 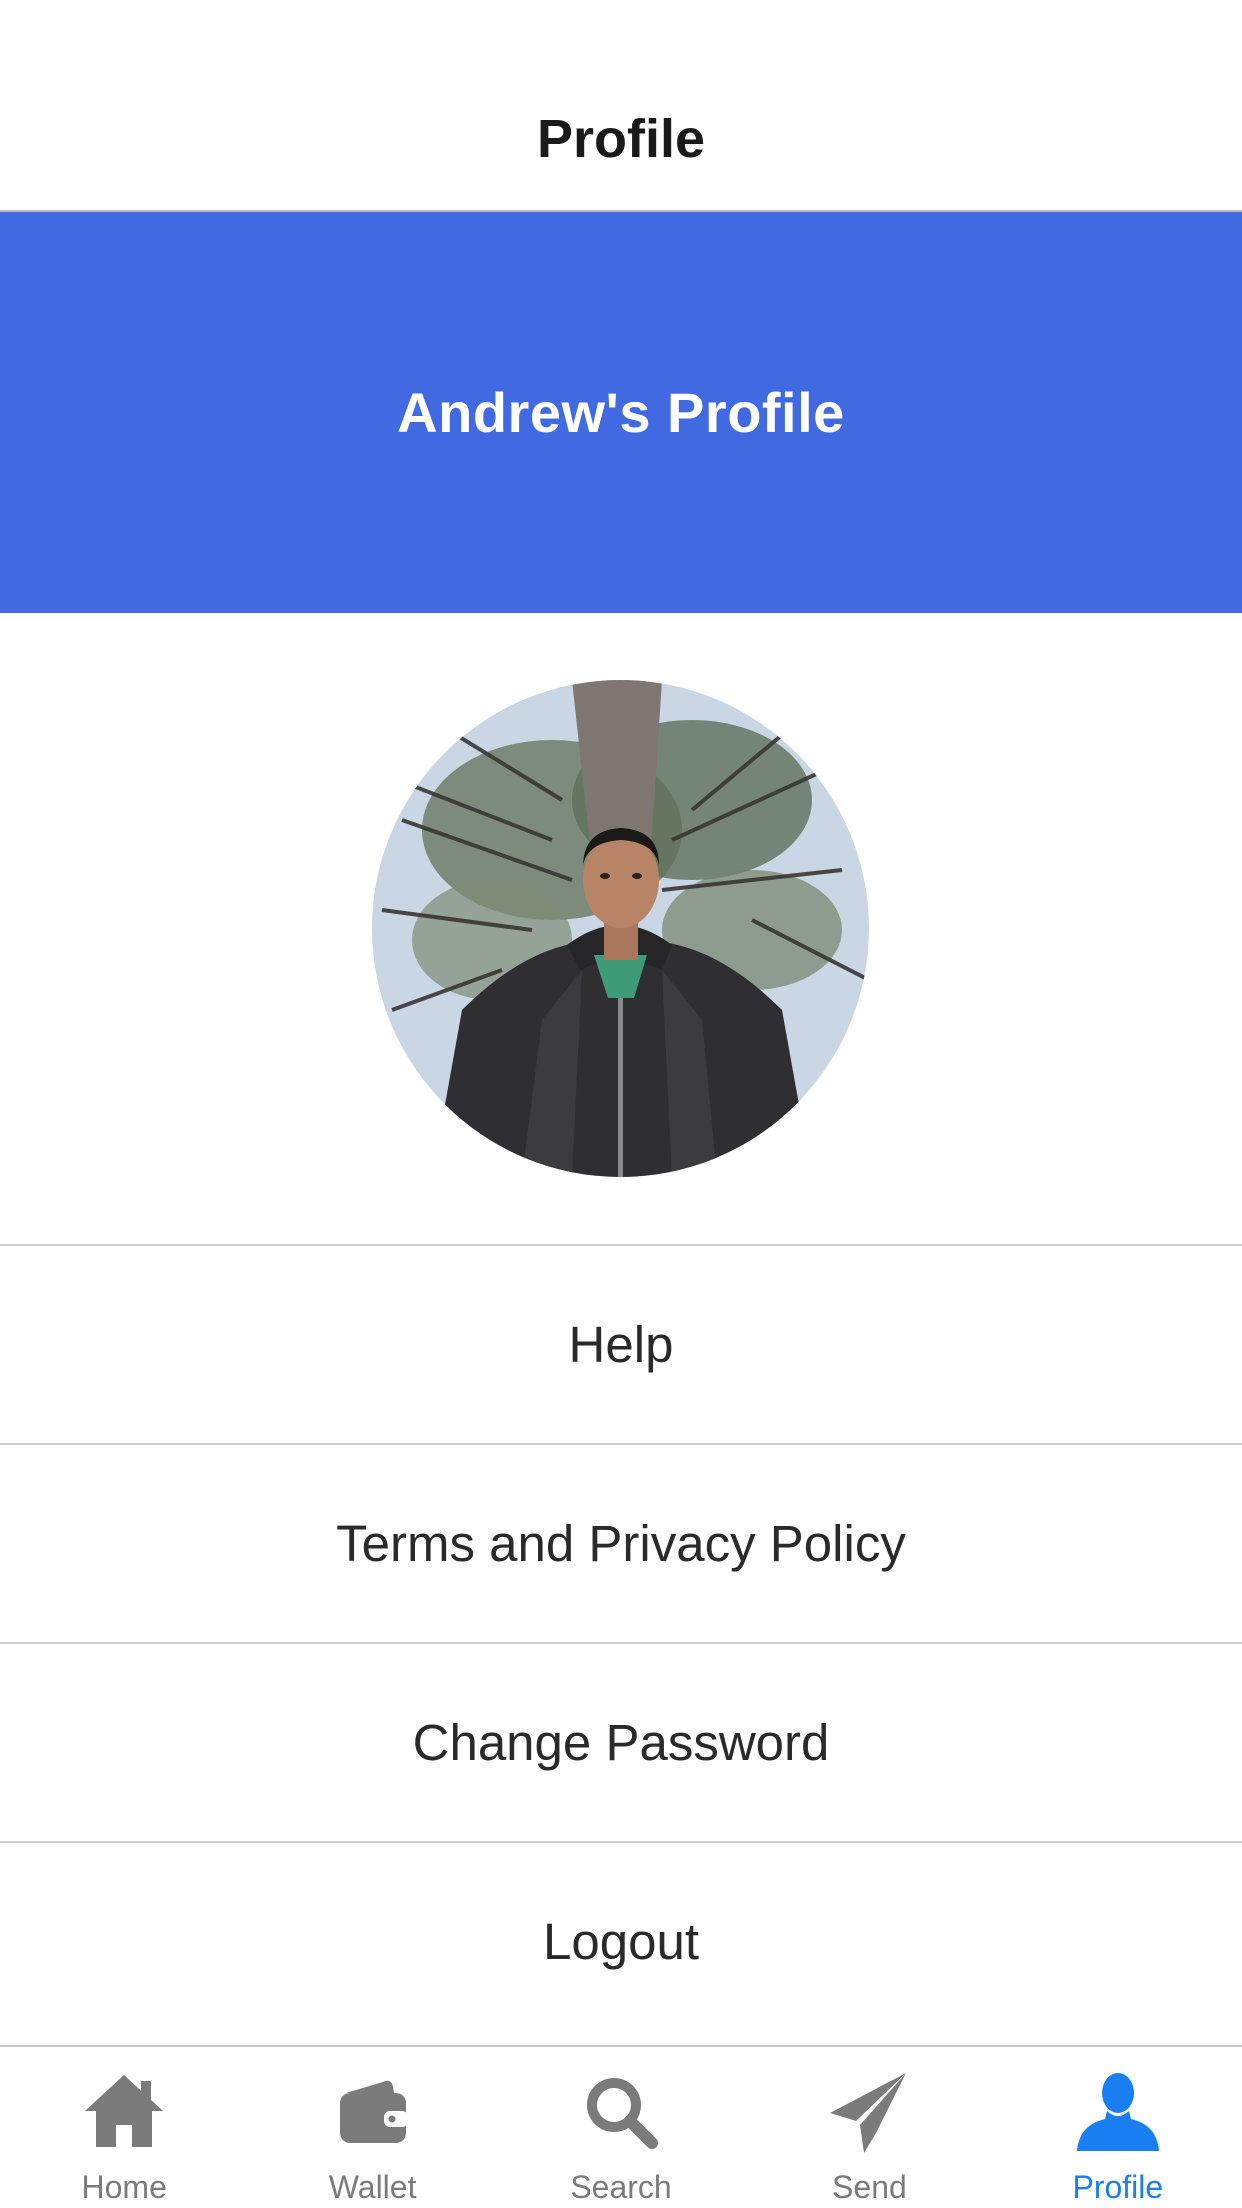 I want to click on terms-privacy-item: Terms and Privacy Policy, so click(x=621, y=1542).